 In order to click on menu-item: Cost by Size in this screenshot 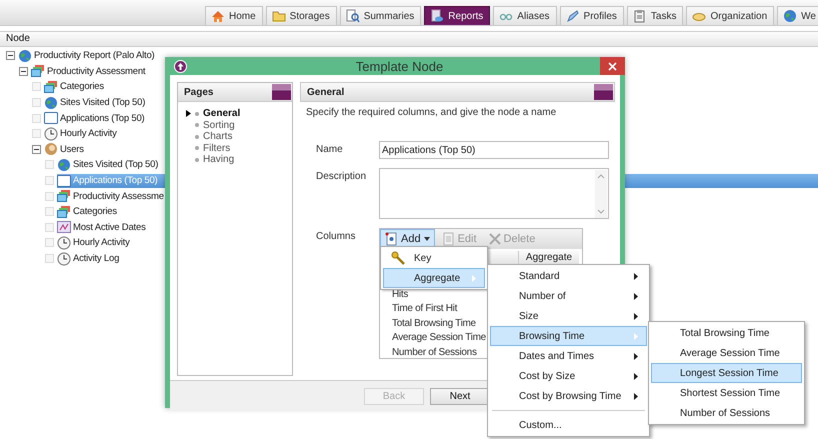, I will do `click(568, 376)`.